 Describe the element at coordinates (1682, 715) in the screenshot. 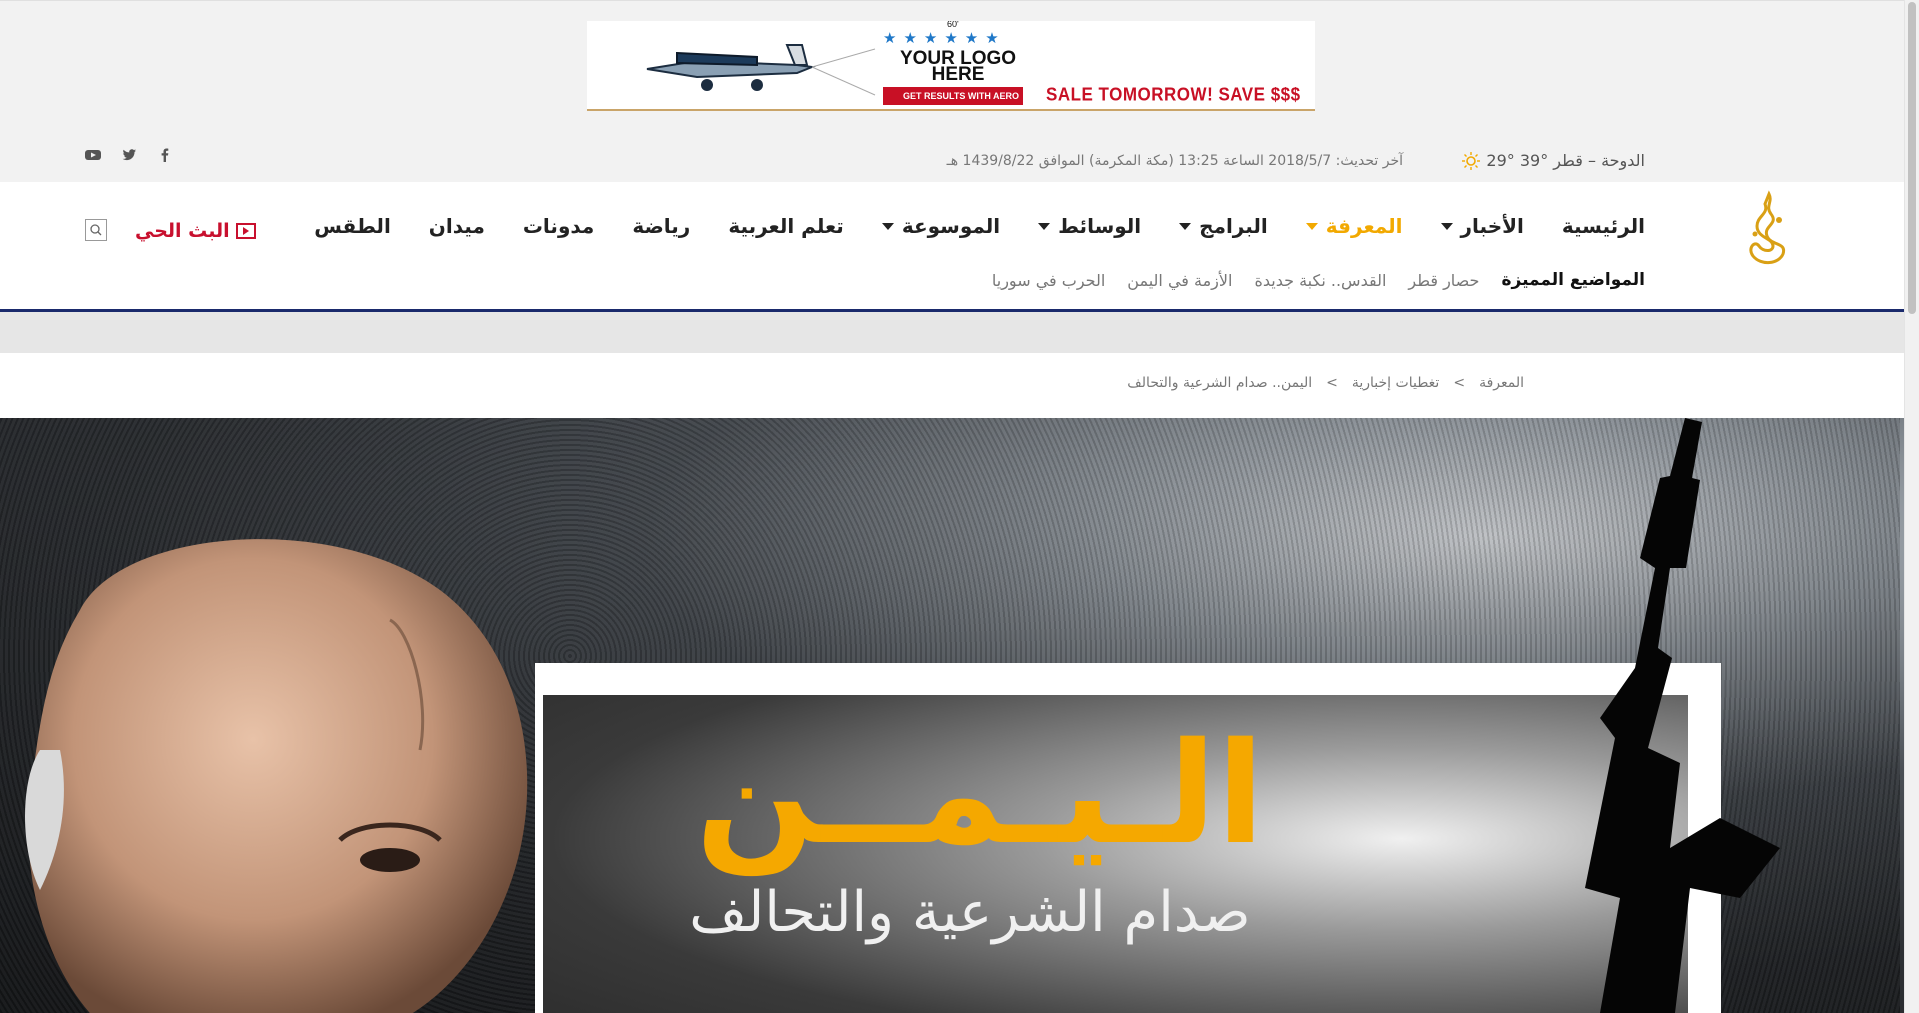

I see `rifle-silhouette` at that location.